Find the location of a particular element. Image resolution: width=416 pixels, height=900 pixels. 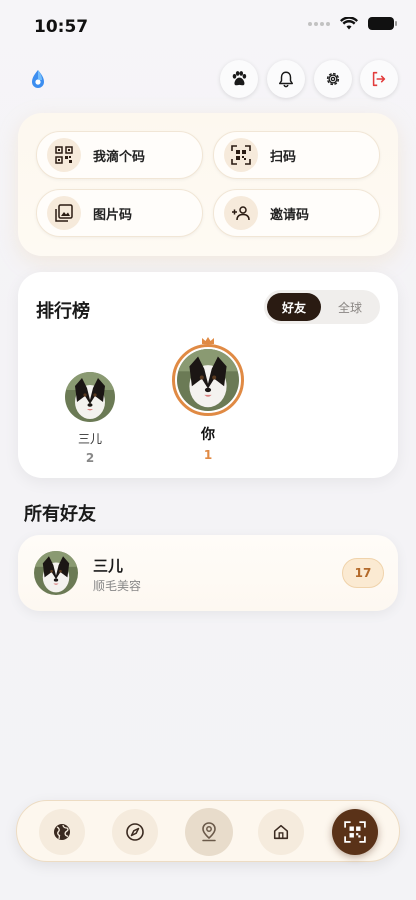

logout-icon is located at coordinates (379, 79).